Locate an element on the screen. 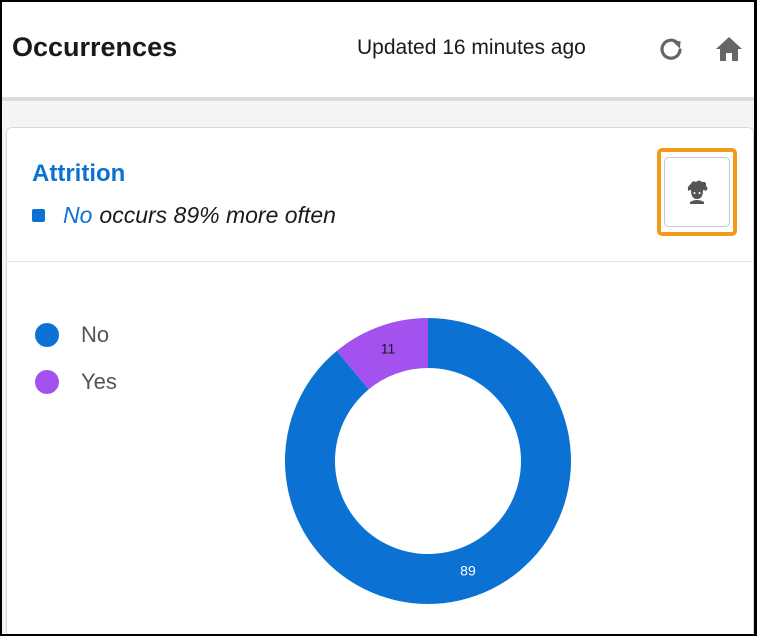  data-label-yes: 11 is located at coordinates (388, 349).